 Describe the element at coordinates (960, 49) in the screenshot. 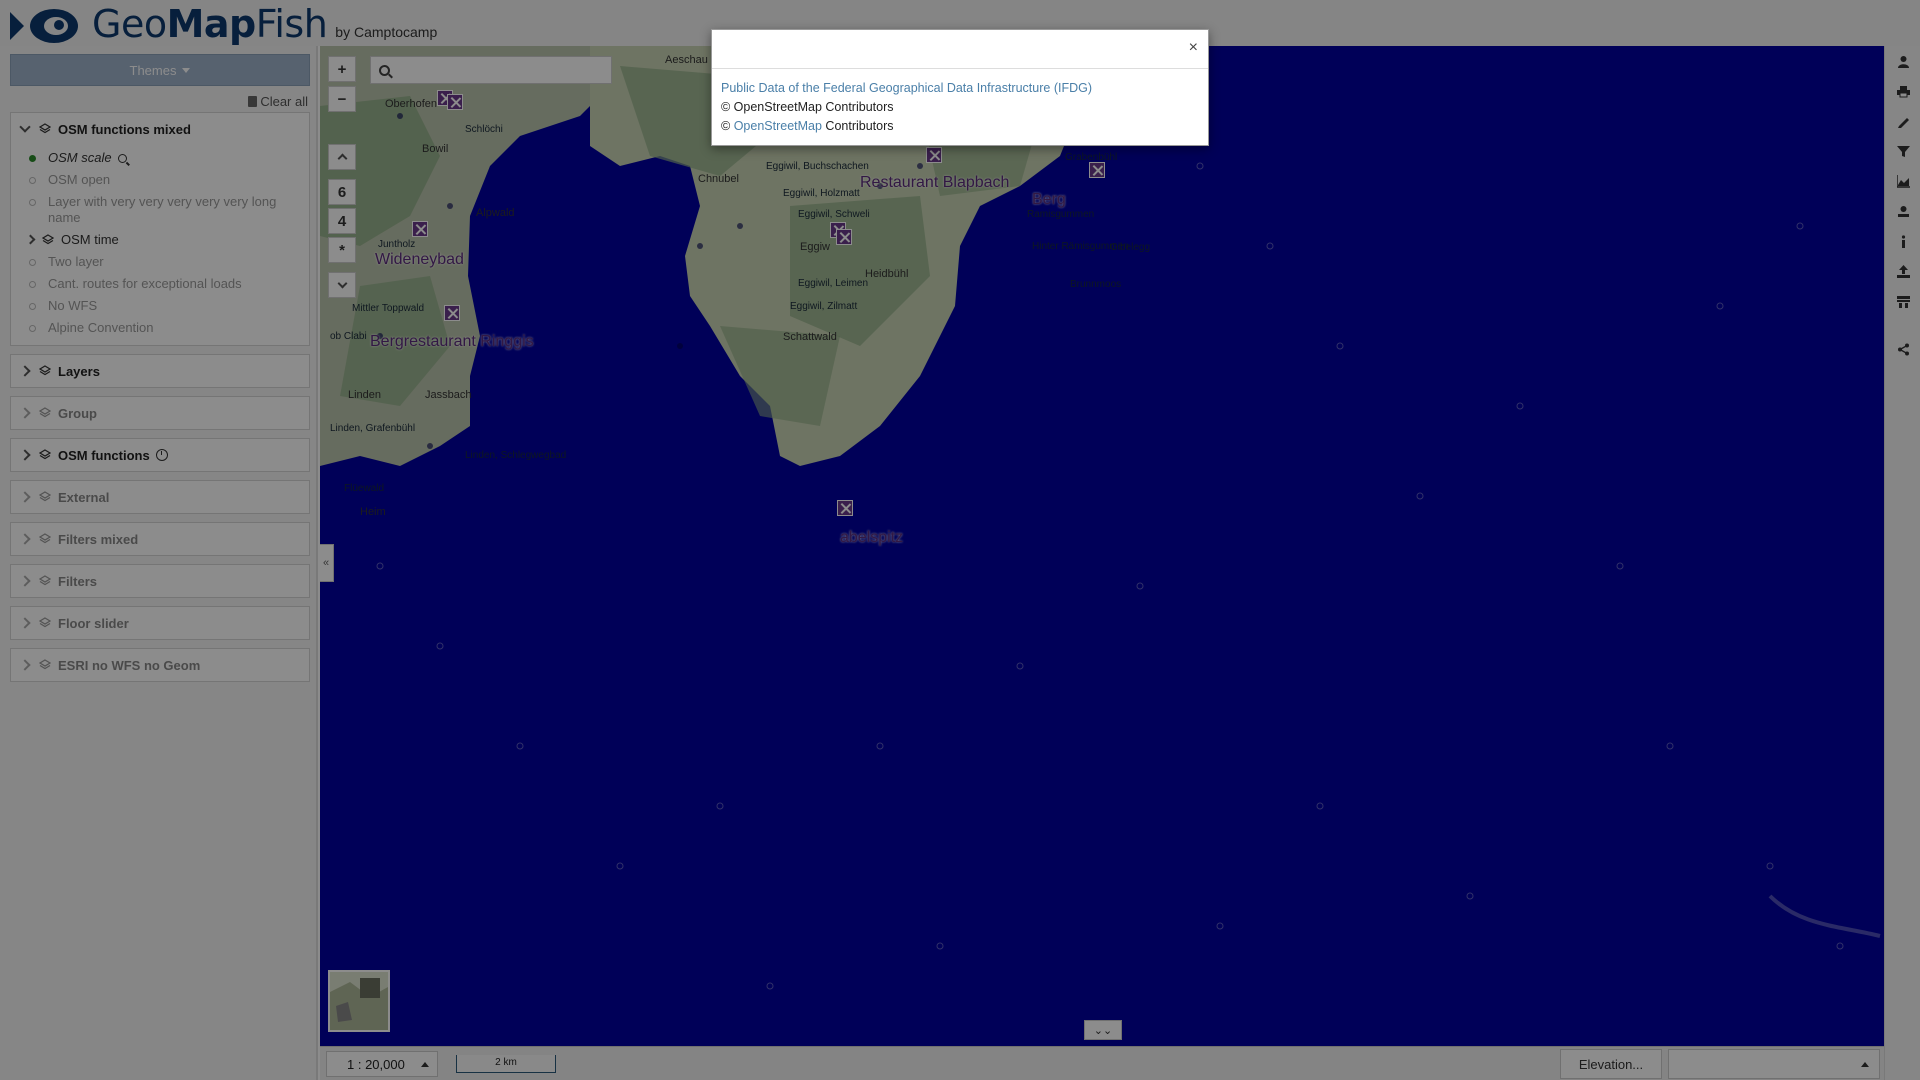

I see `modal-header: ×` at that location.